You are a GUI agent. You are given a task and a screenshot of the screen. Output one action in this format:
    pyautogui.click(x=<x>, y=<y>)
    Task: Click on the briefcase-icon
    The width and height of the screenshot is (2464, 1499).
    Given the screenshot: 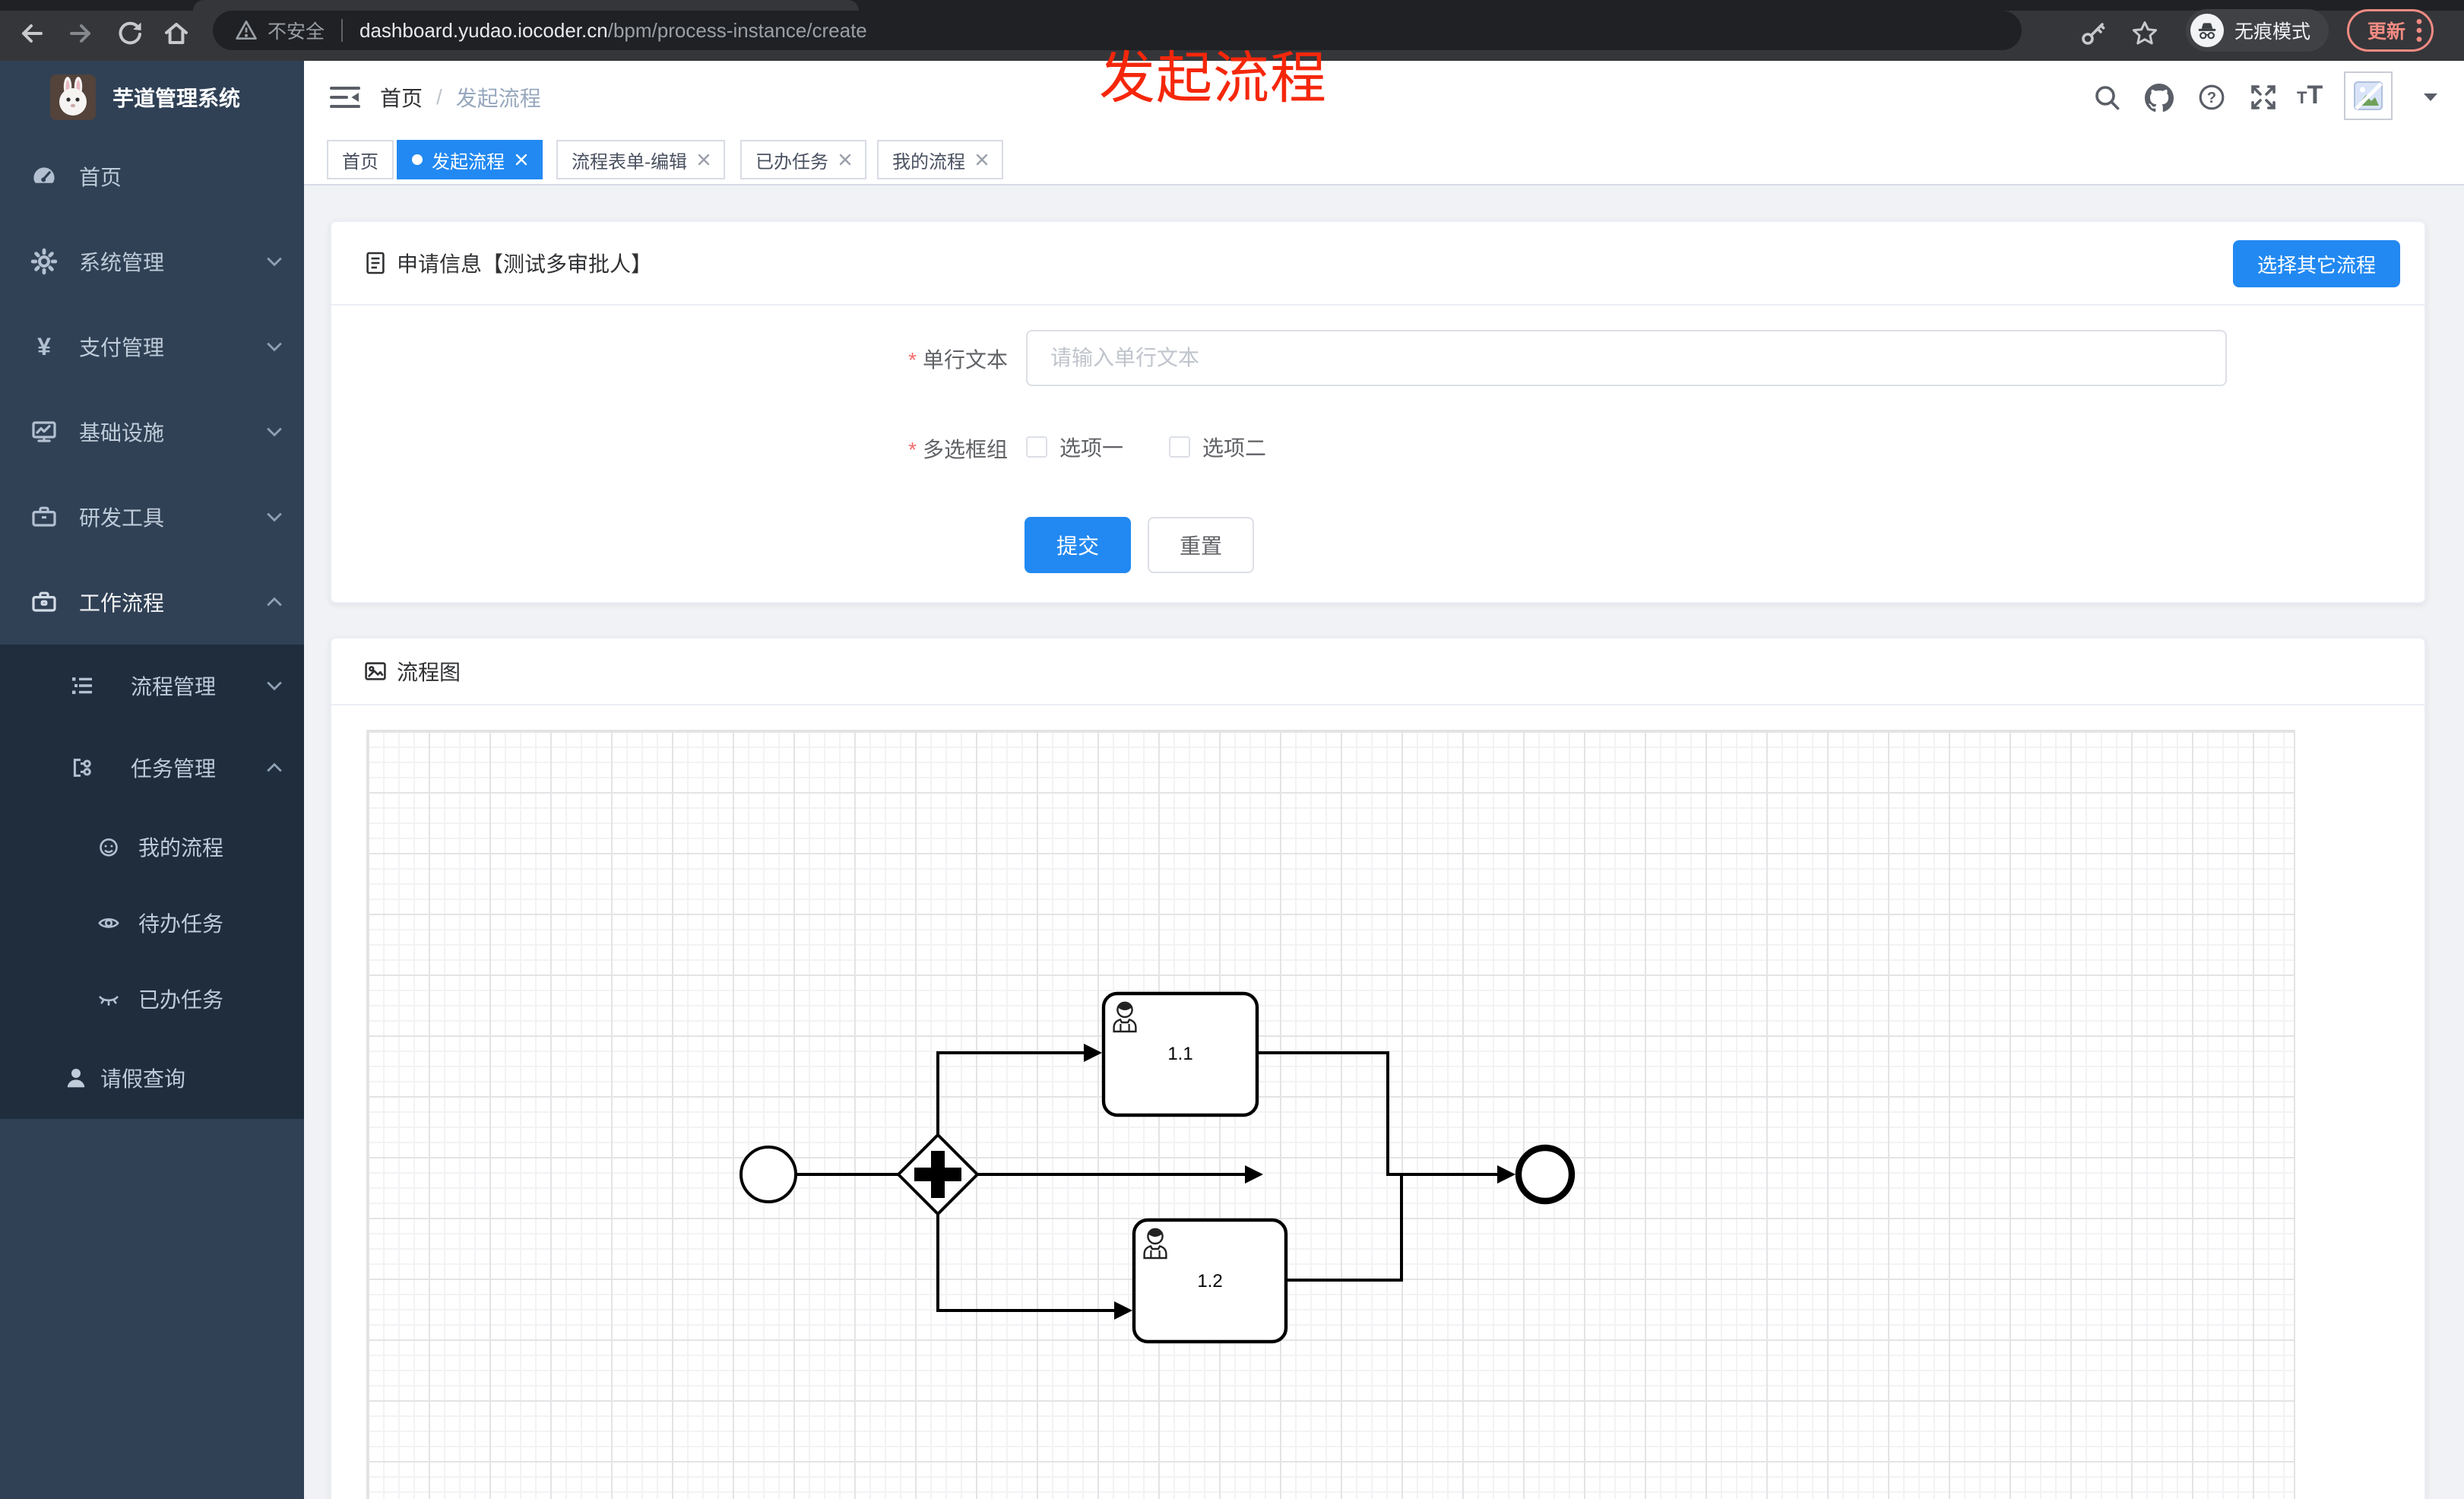 What is the action you would take?
    pyautogui.click(x=44, y=517)
    